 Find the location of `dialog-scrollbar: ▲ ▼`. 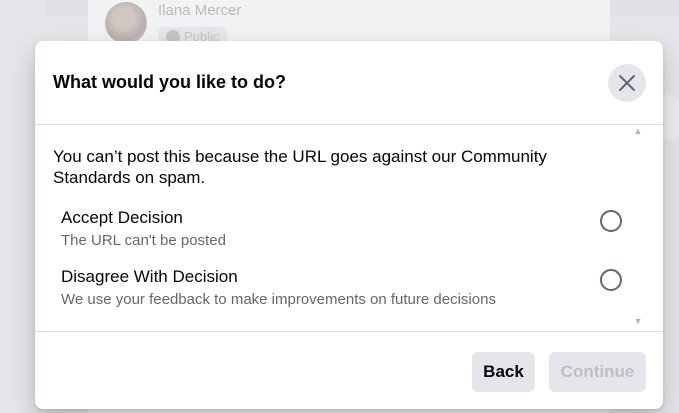

dialog-scrollbar: ▲ ▼ is located at coordinates (637, 228).